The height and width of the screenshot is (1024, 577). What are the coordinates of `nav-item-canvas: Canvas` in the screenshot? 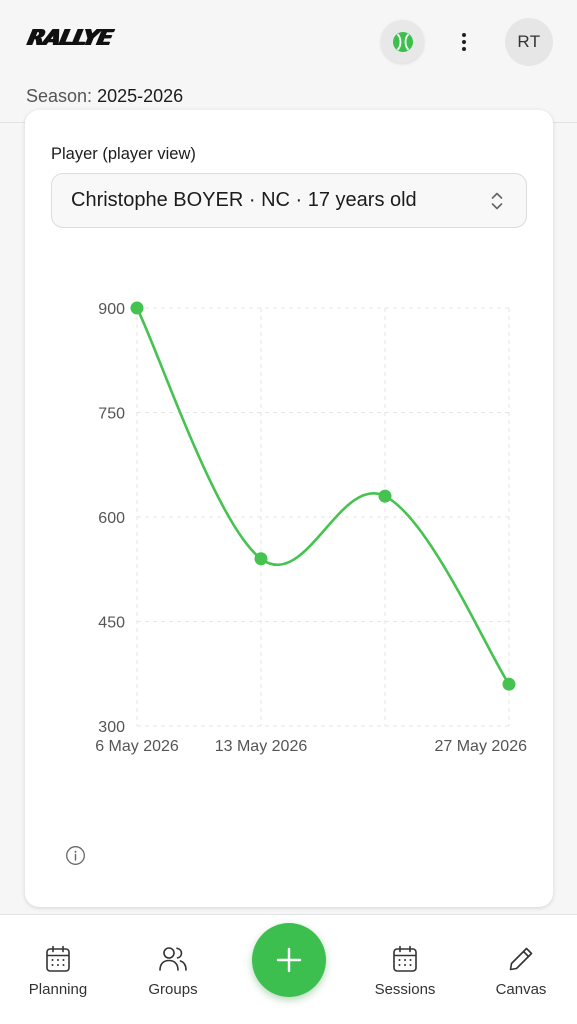 It's located at (521, 971).